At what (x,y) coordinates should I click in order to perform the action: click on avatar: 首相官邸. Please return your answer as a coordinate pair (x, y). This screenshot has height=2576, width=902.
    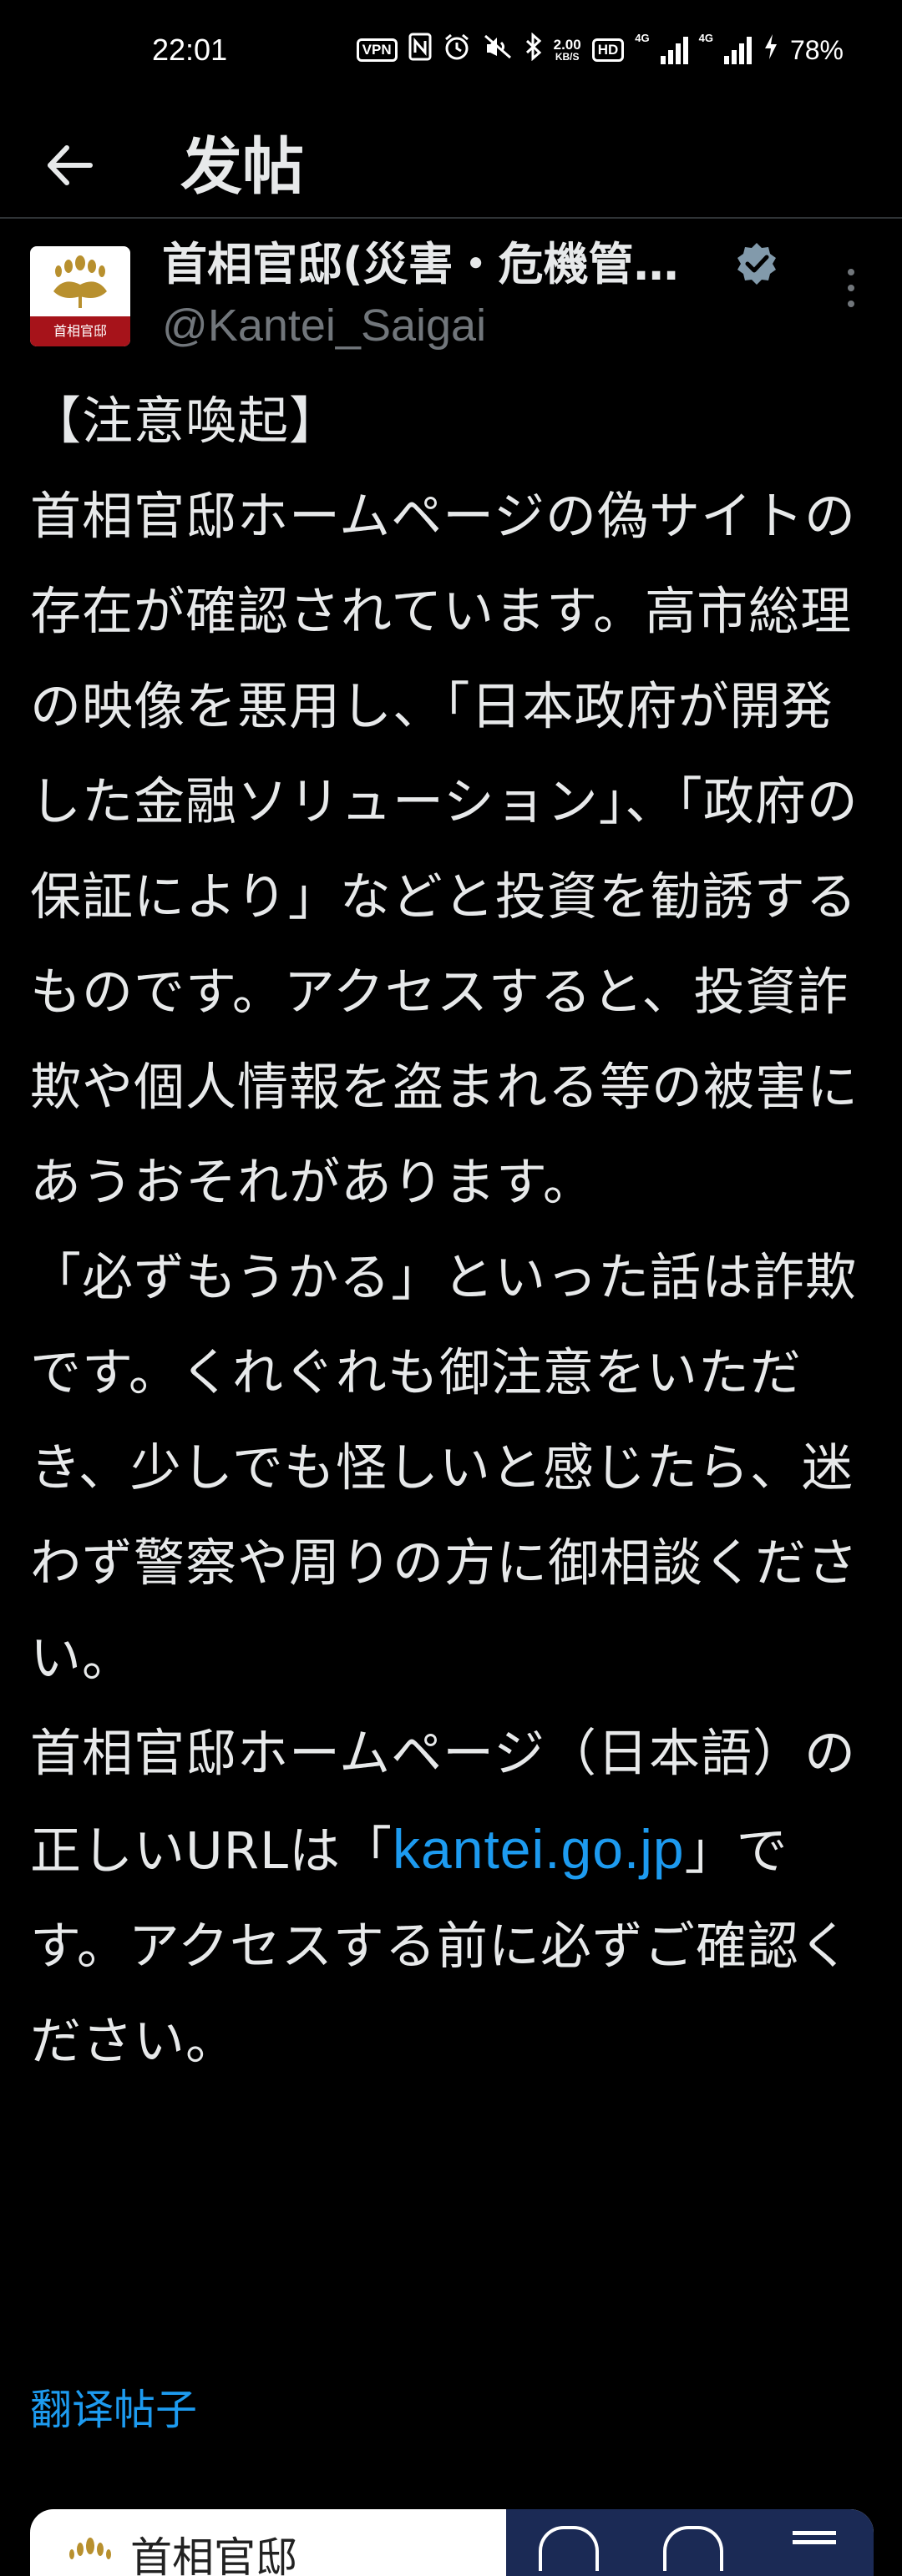
    Looking at the image, I should click on (80, 296).